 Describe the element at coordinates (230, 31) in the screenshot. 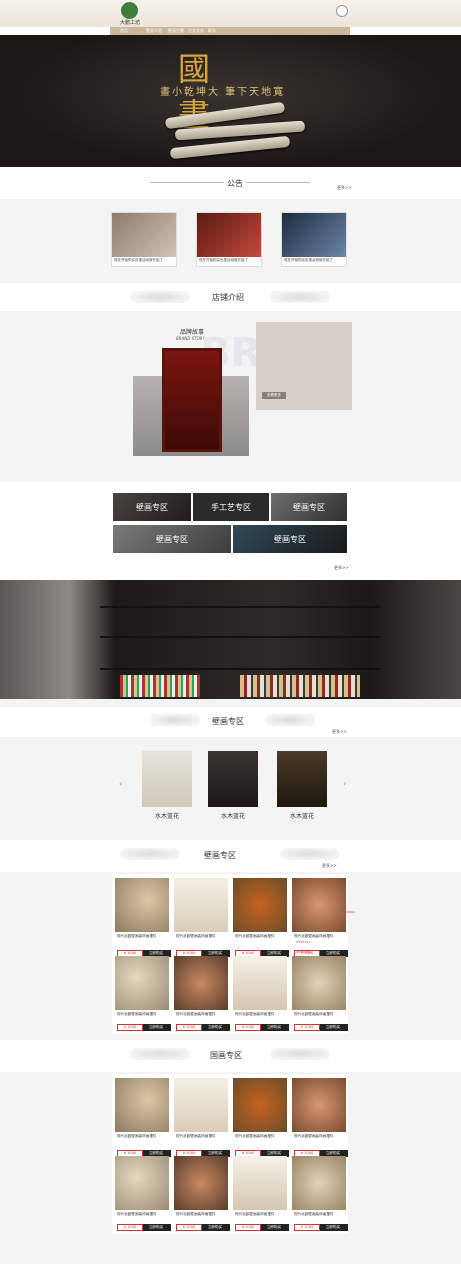

I see `main-nav: 首页 壁画介绍 壁画主题 企业文化 联系` at that location.